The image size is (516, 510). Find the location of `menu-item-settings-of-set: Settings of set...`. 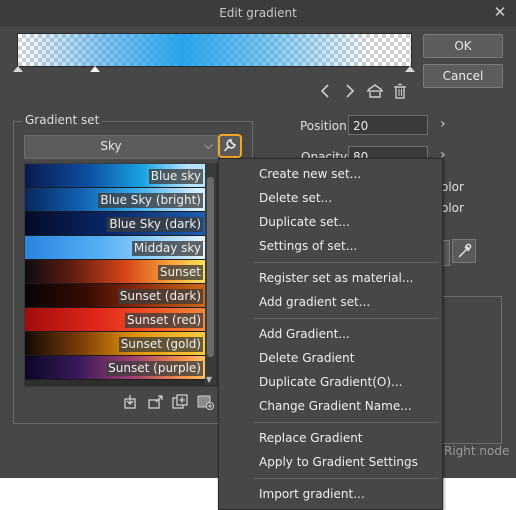

menu-item-settings-of-set: Settings of set... is located at coordinates (308, 246).